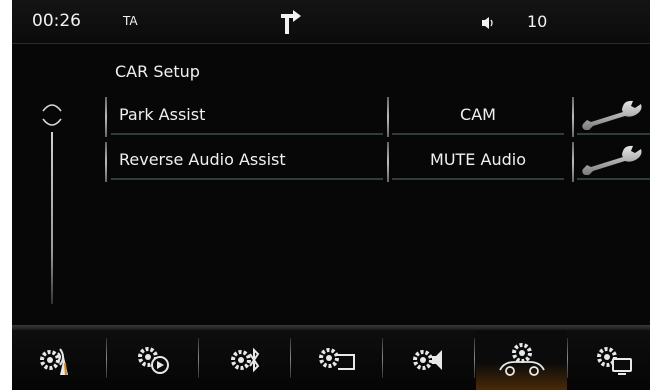 The height and width of the screenshot is (390, 650). Describe the element at coordinates (427, 360) in the screenshot. I see `gear-speaker-icon` at that location.